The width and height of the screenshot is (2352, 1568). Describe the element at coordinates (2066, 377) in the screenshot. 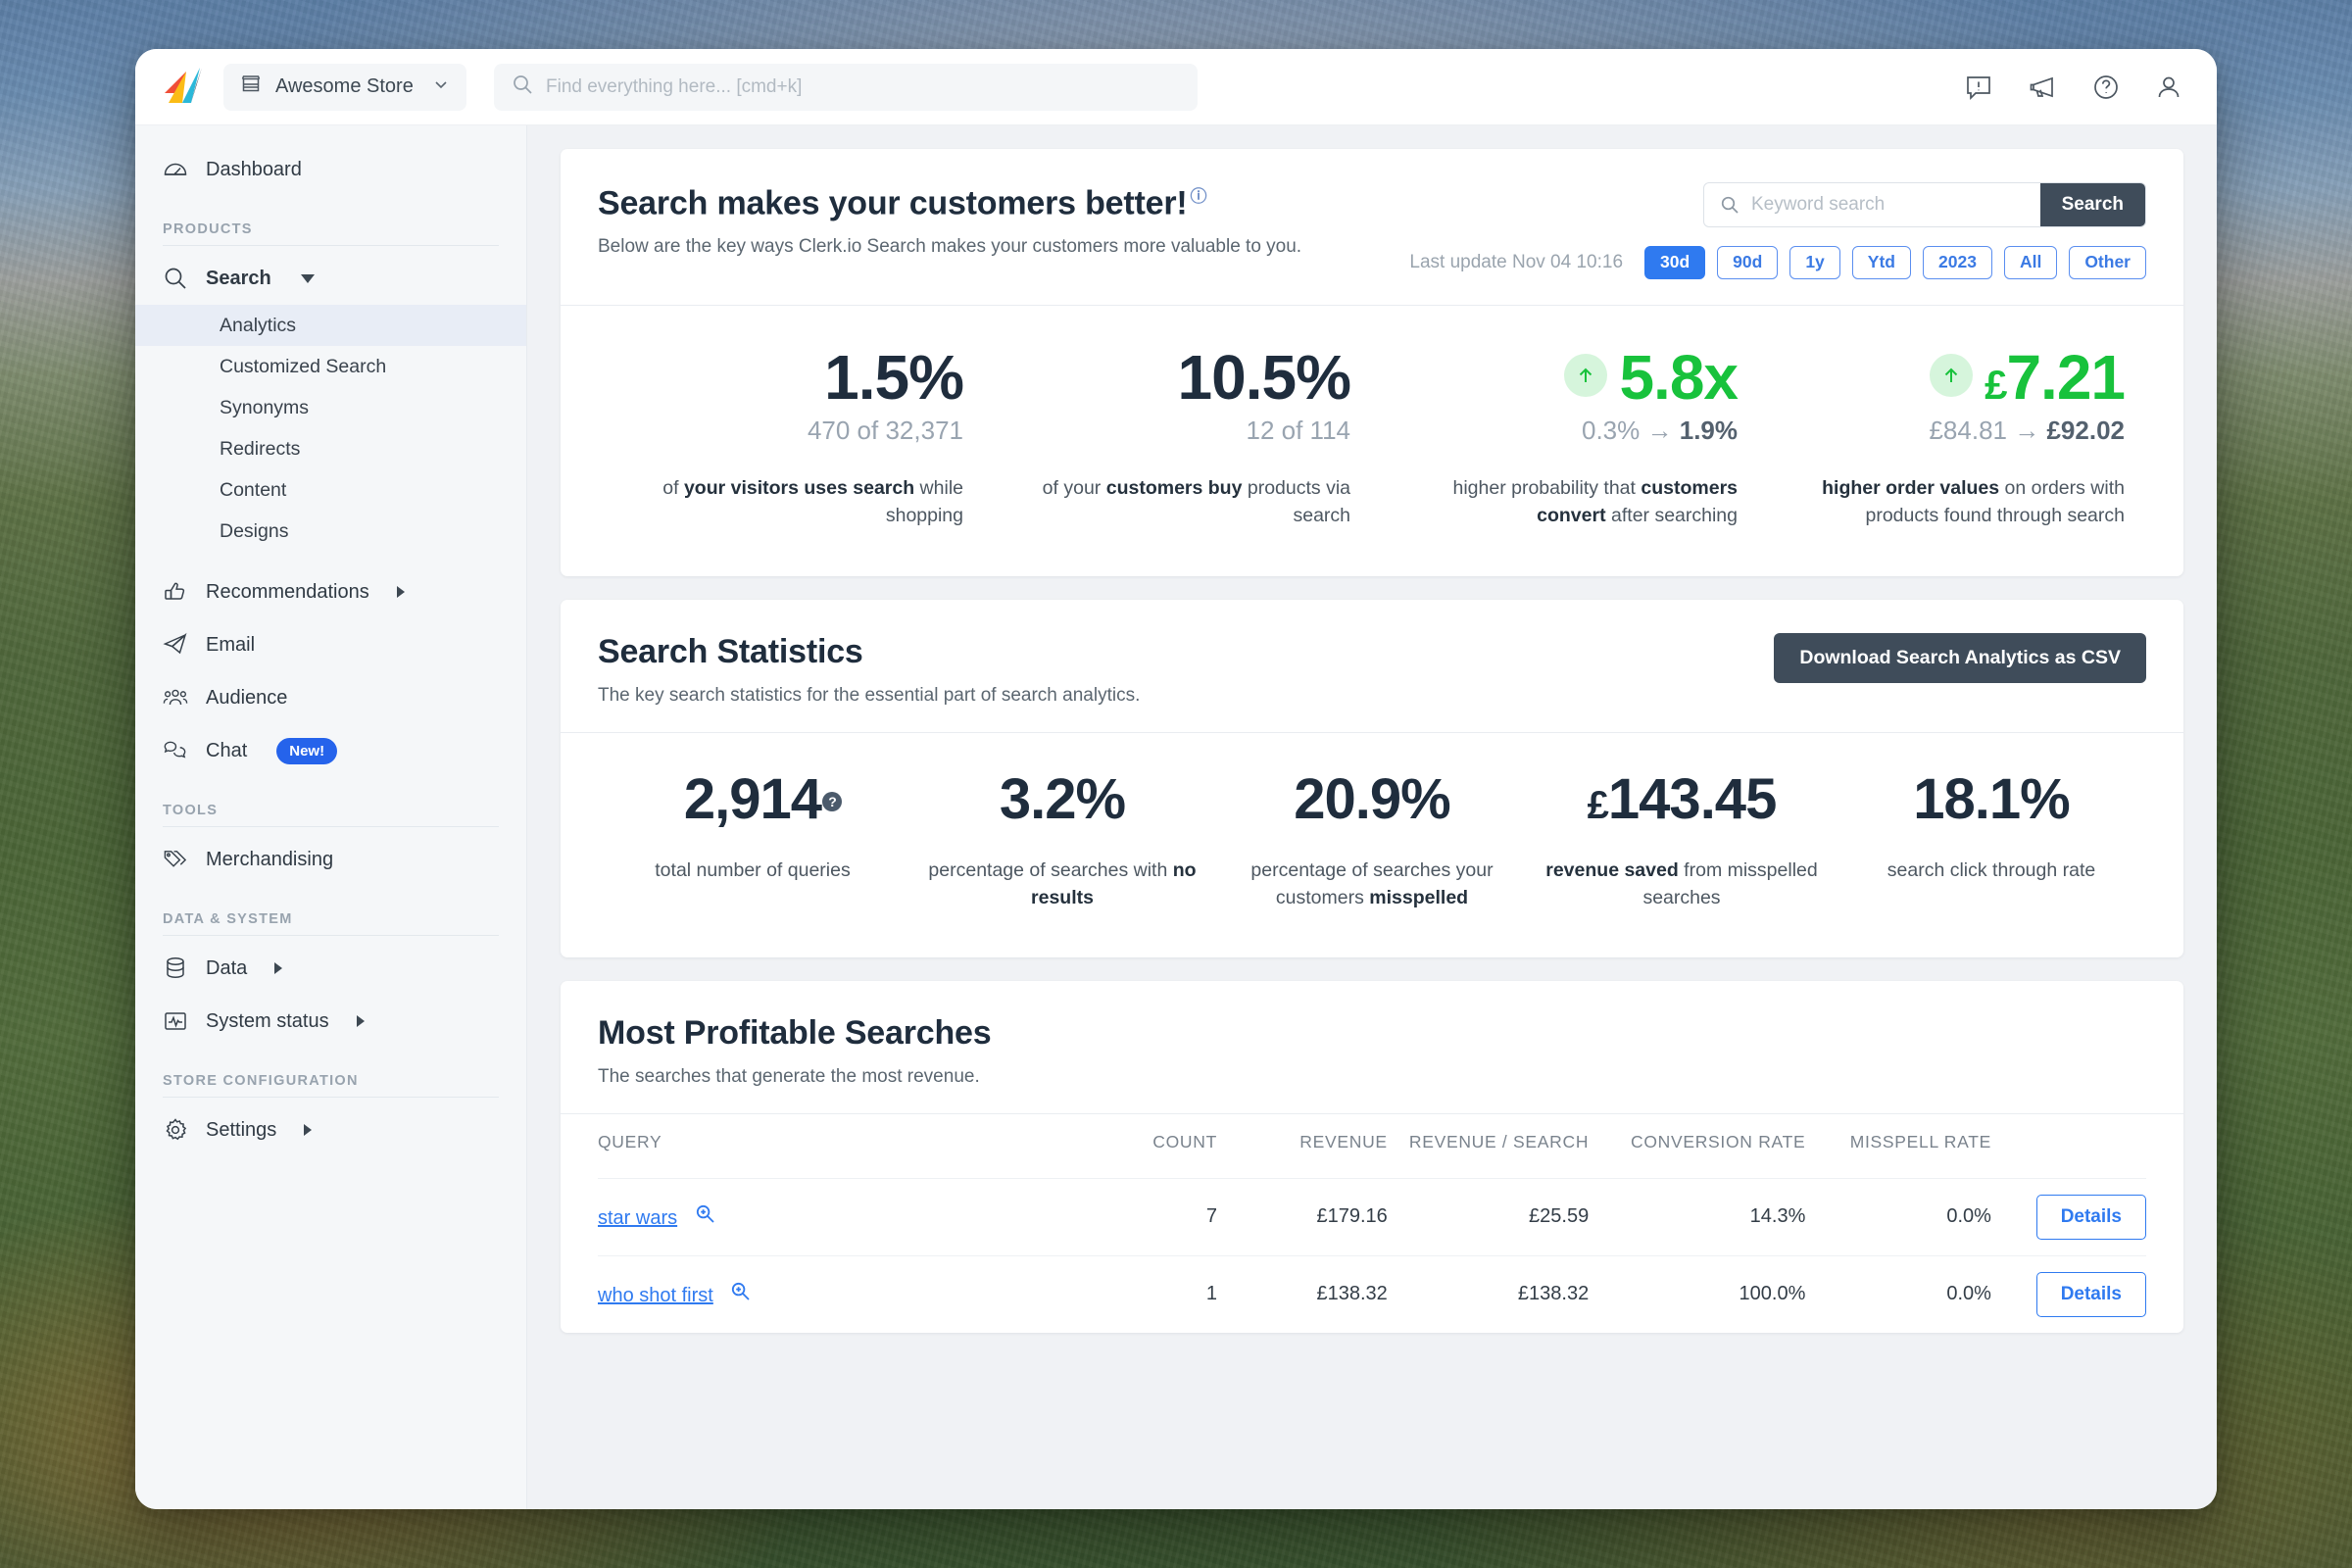

I see `kpi-value: 7.21` at that location.